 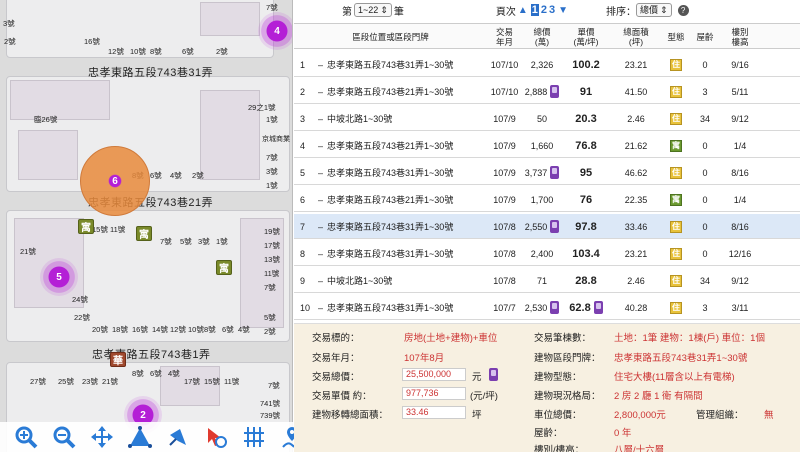 I want to click on prev-page-icon: ▲, so click(x=523, y=10).